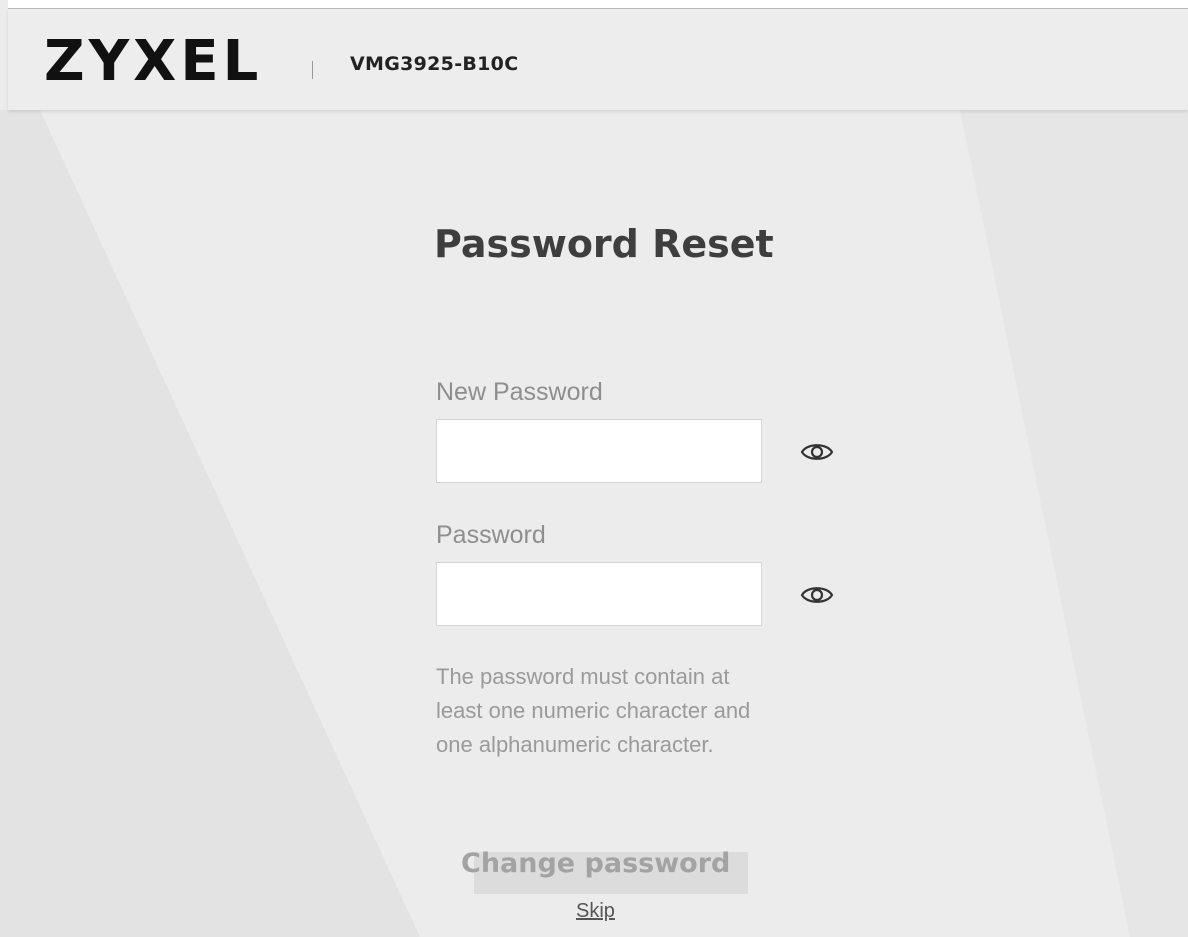 The image size is (1188, 937). What do you see at coordinates (491, 535) in the screenshot?
I see `password-label: Password` at bounding box center [491, 535].